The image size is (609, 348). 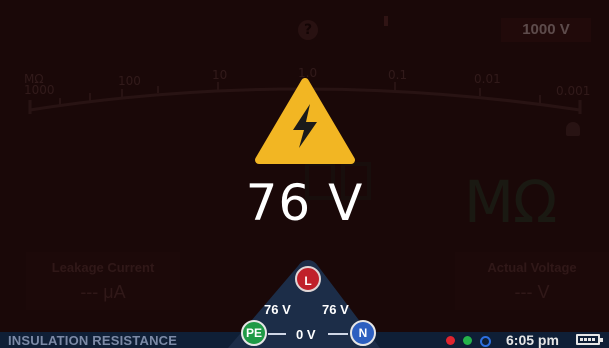 I want to click on actual-voltage-value: --- V, so click(x=532, y=292).